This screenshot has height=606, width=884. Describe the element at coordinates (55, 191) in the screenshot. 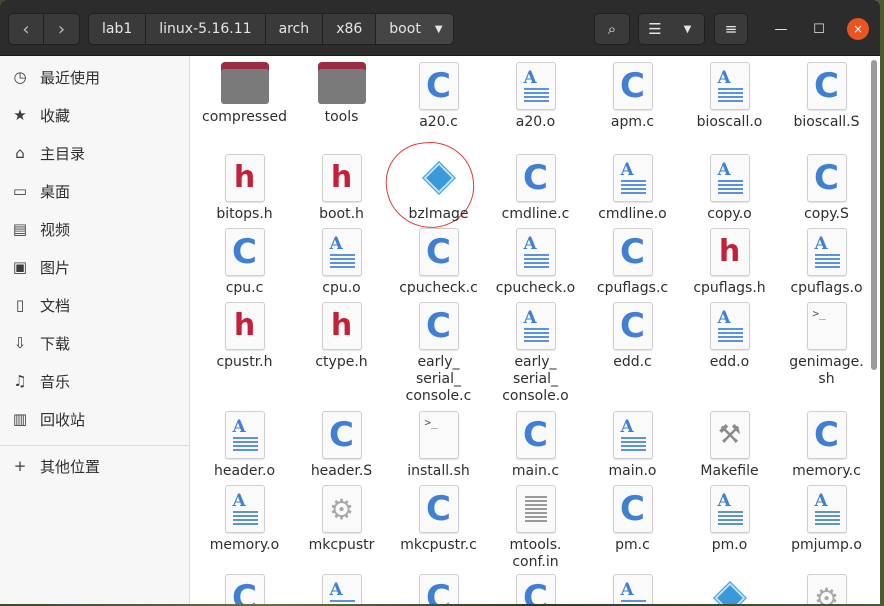

I see `sidebar-item-label: 桌面` at that location.